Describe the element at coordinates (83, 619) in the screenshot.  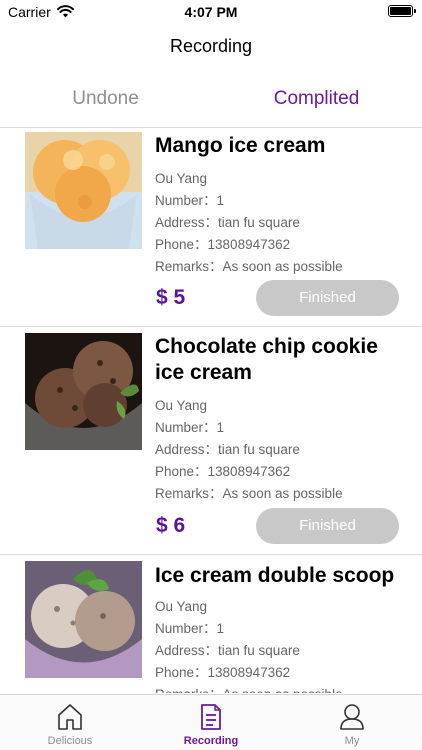
I see `double-scoop-ice-cream-photo` at that location.